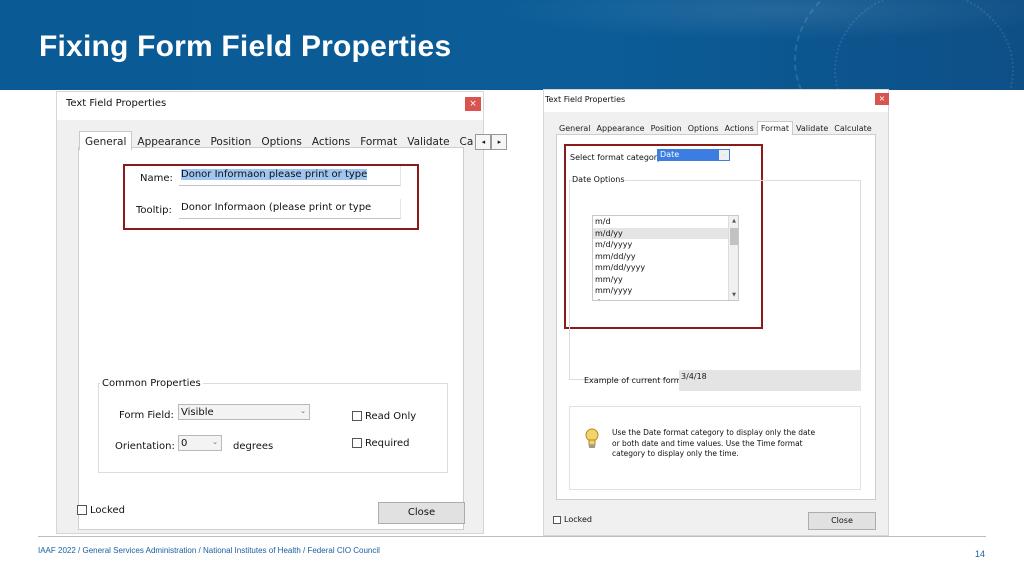 The image size is (1024, 575). What do you see at coordinates (357, 416) in the screenshot?
I see `read-only-checkbox` at bounding box center [357, 416].